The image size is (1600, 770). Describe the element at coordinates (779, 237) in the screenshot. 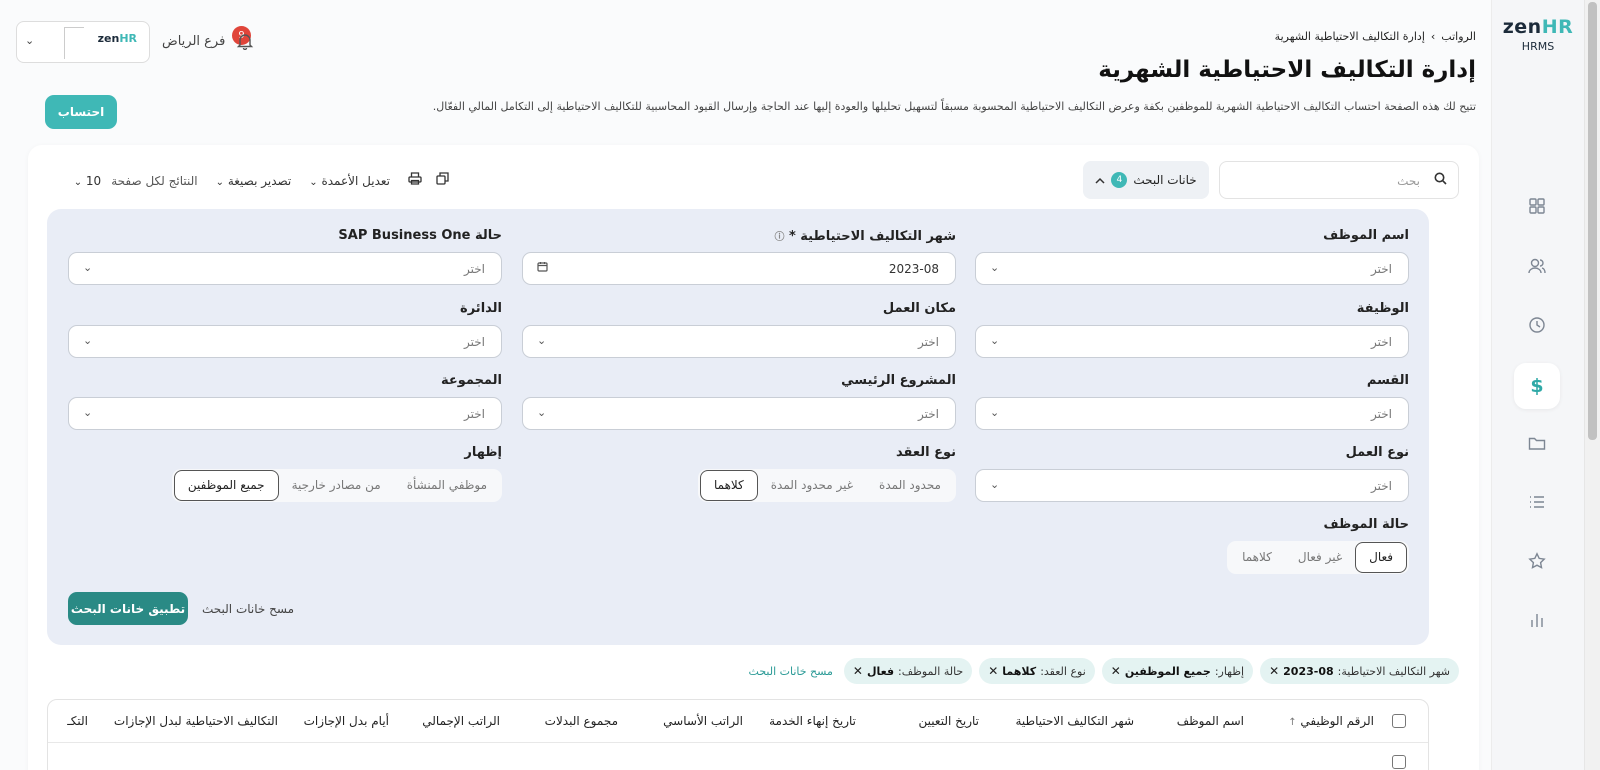

I see `info-icon: ⓘ` at that location.